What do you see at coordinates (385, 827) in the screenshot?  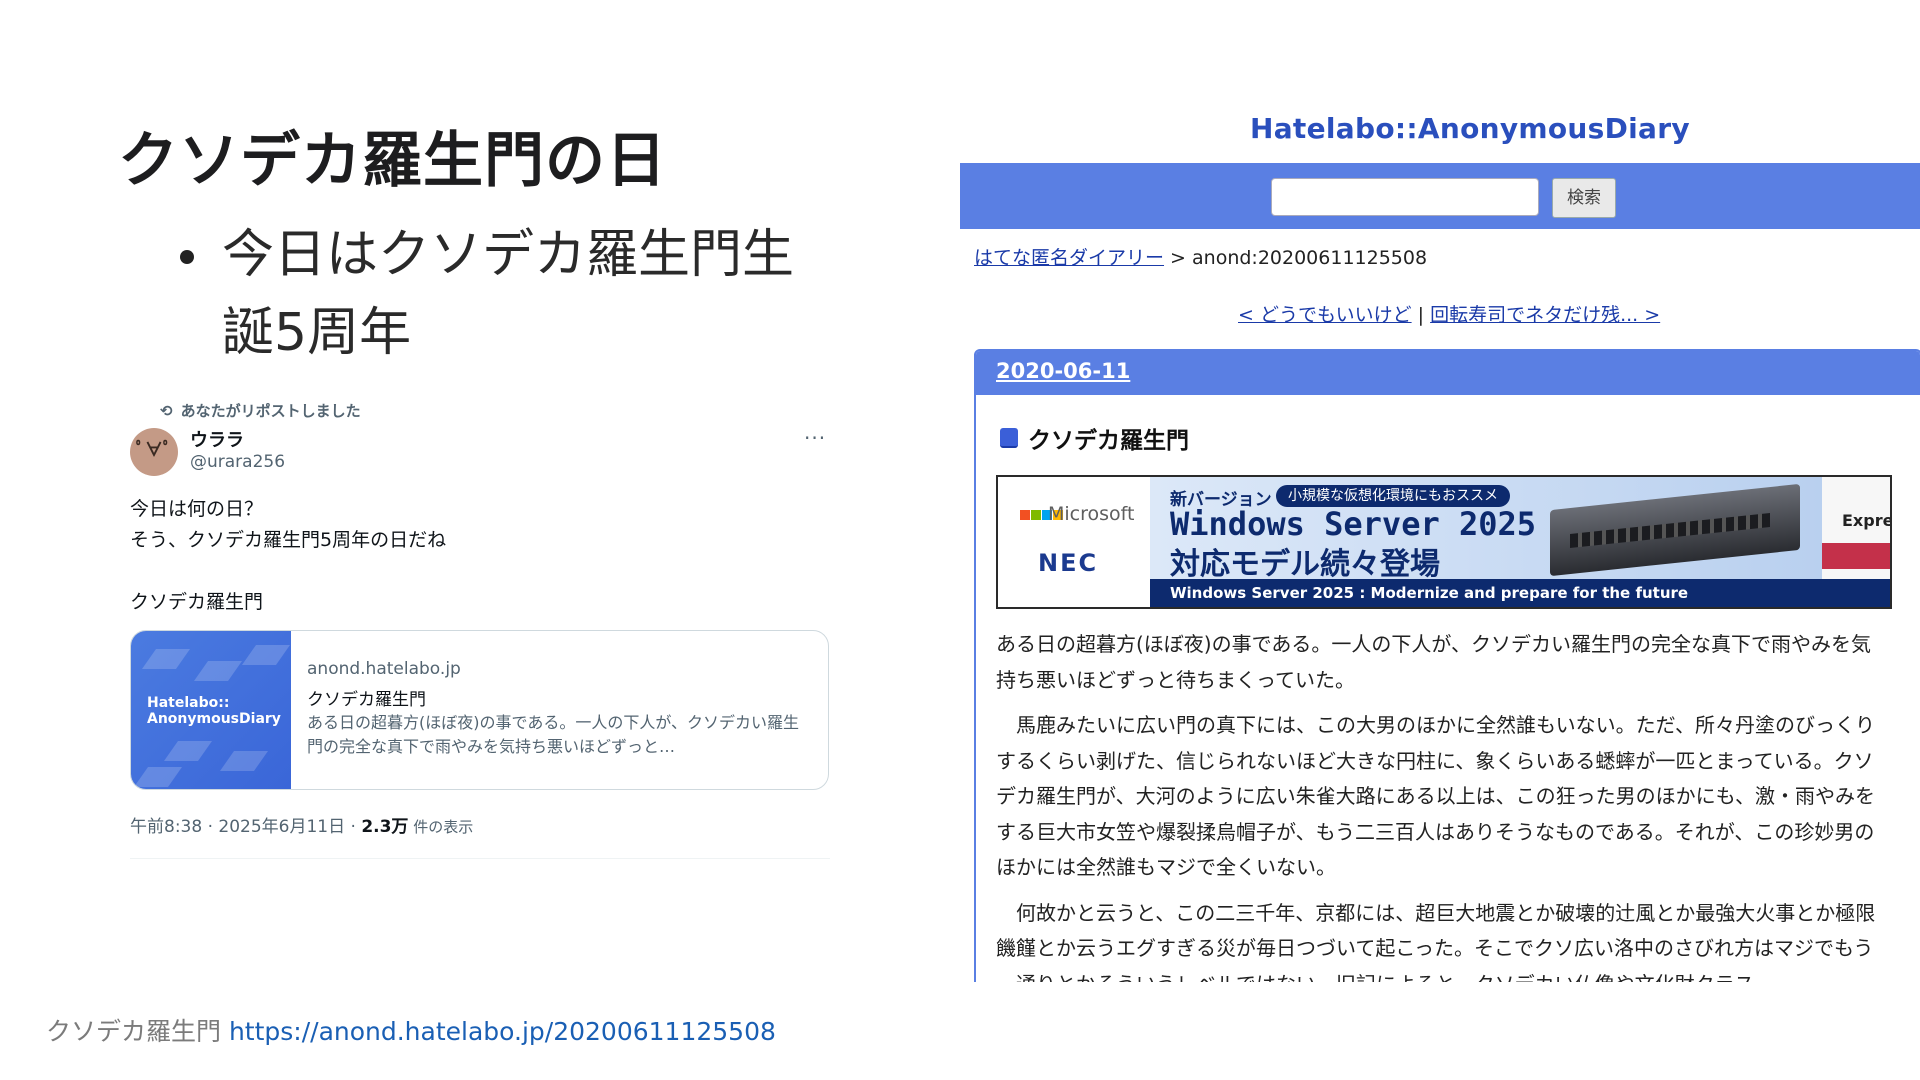 I see `view-count: 2.3万` at bounding box center [385, 827].